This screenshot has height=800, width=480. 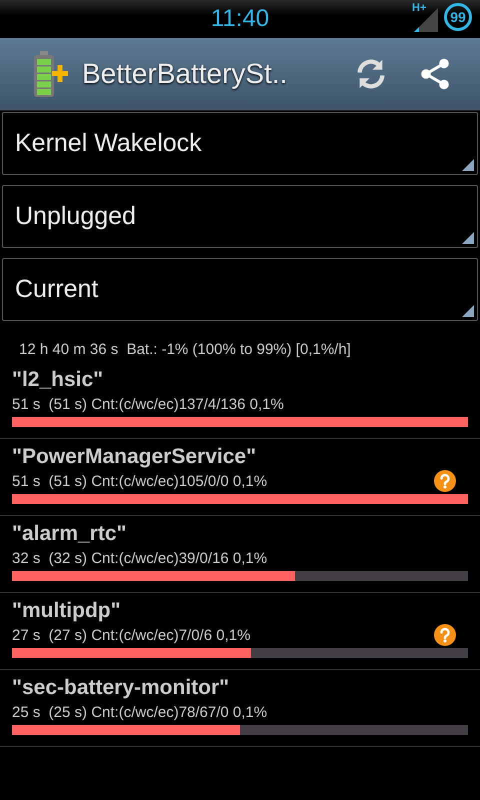 I want to click on wakelock-row: "sec-battery-monitor" 25 s (25 s) Cnt:(c/wc/ec)78/67/0 0,1%, so click(x=240, y=708).